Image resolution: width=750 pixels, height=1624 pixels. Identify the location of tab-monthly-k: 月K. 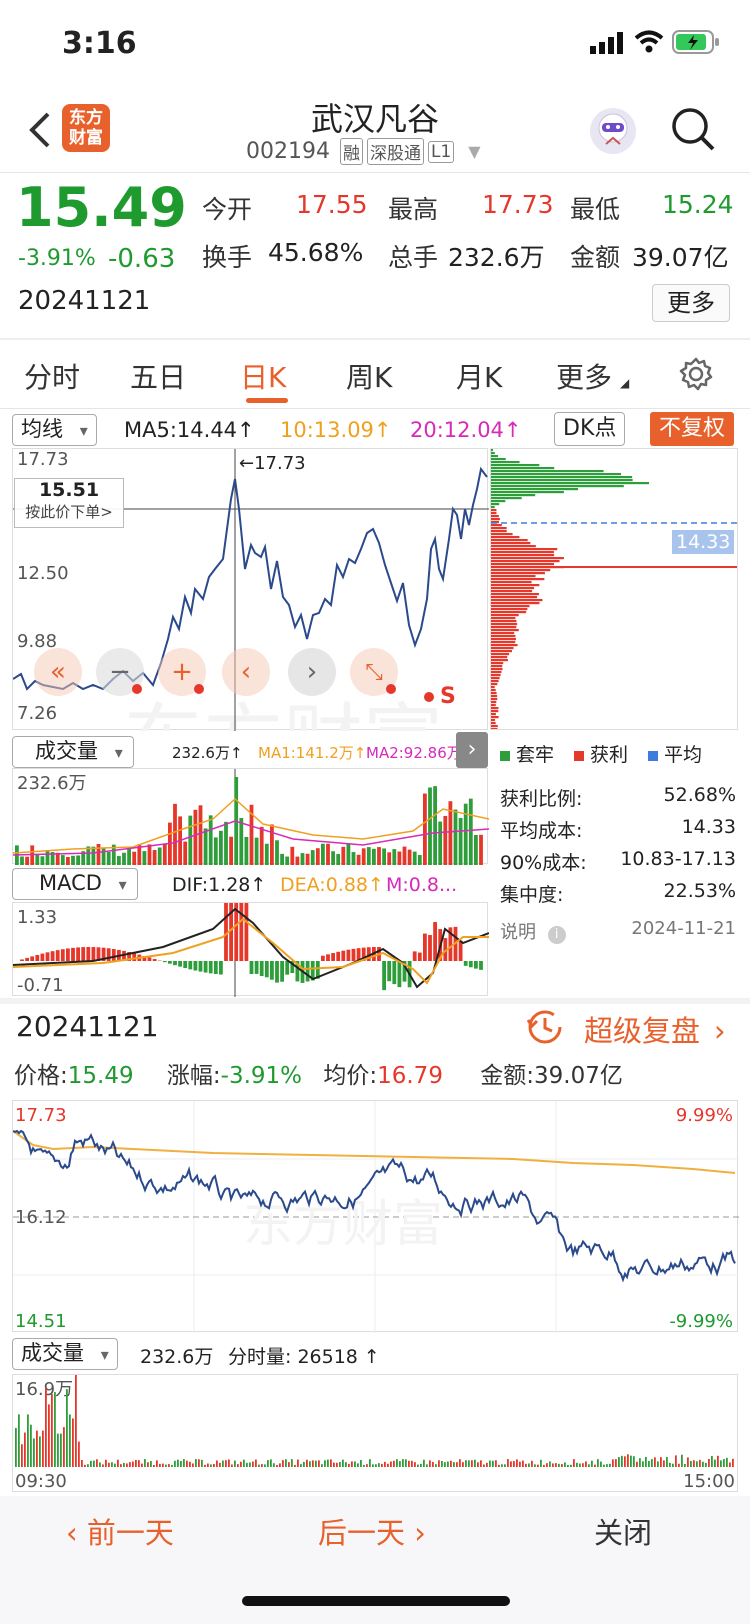
(479, 376).